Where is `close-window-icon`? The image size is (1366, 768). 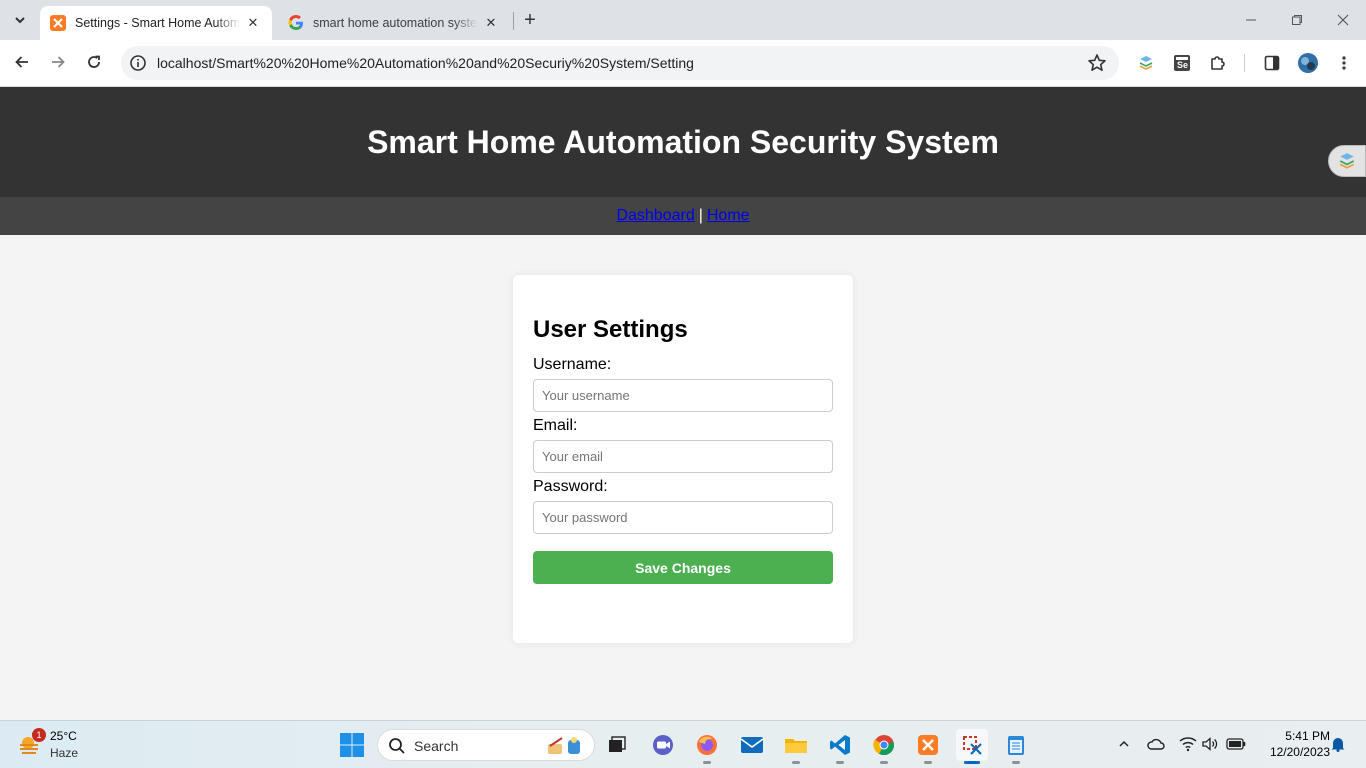 close-window-icon is located at coordinates (1343, 20).